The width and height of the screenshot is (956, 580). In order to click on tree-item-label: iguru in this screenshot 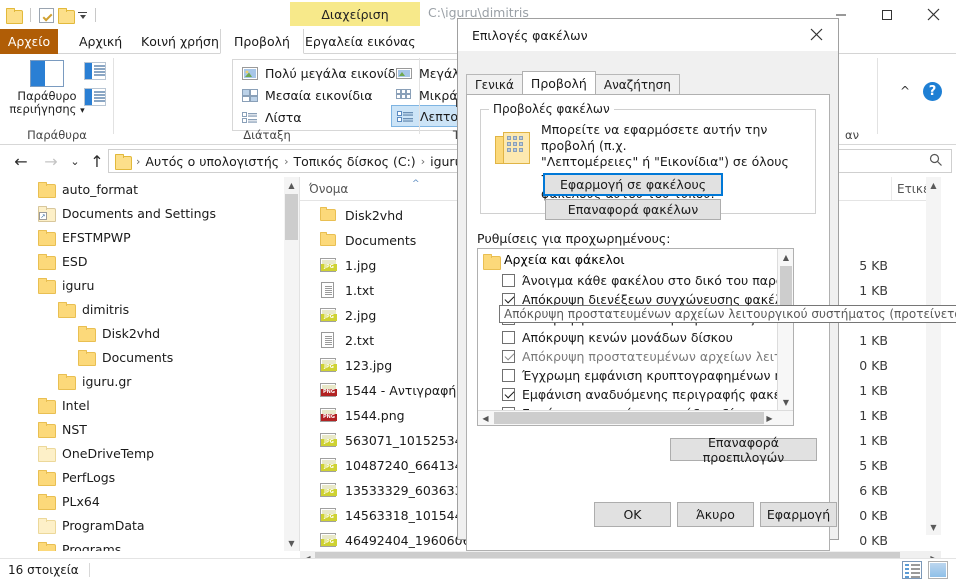, I will do `click(78, 285)`.